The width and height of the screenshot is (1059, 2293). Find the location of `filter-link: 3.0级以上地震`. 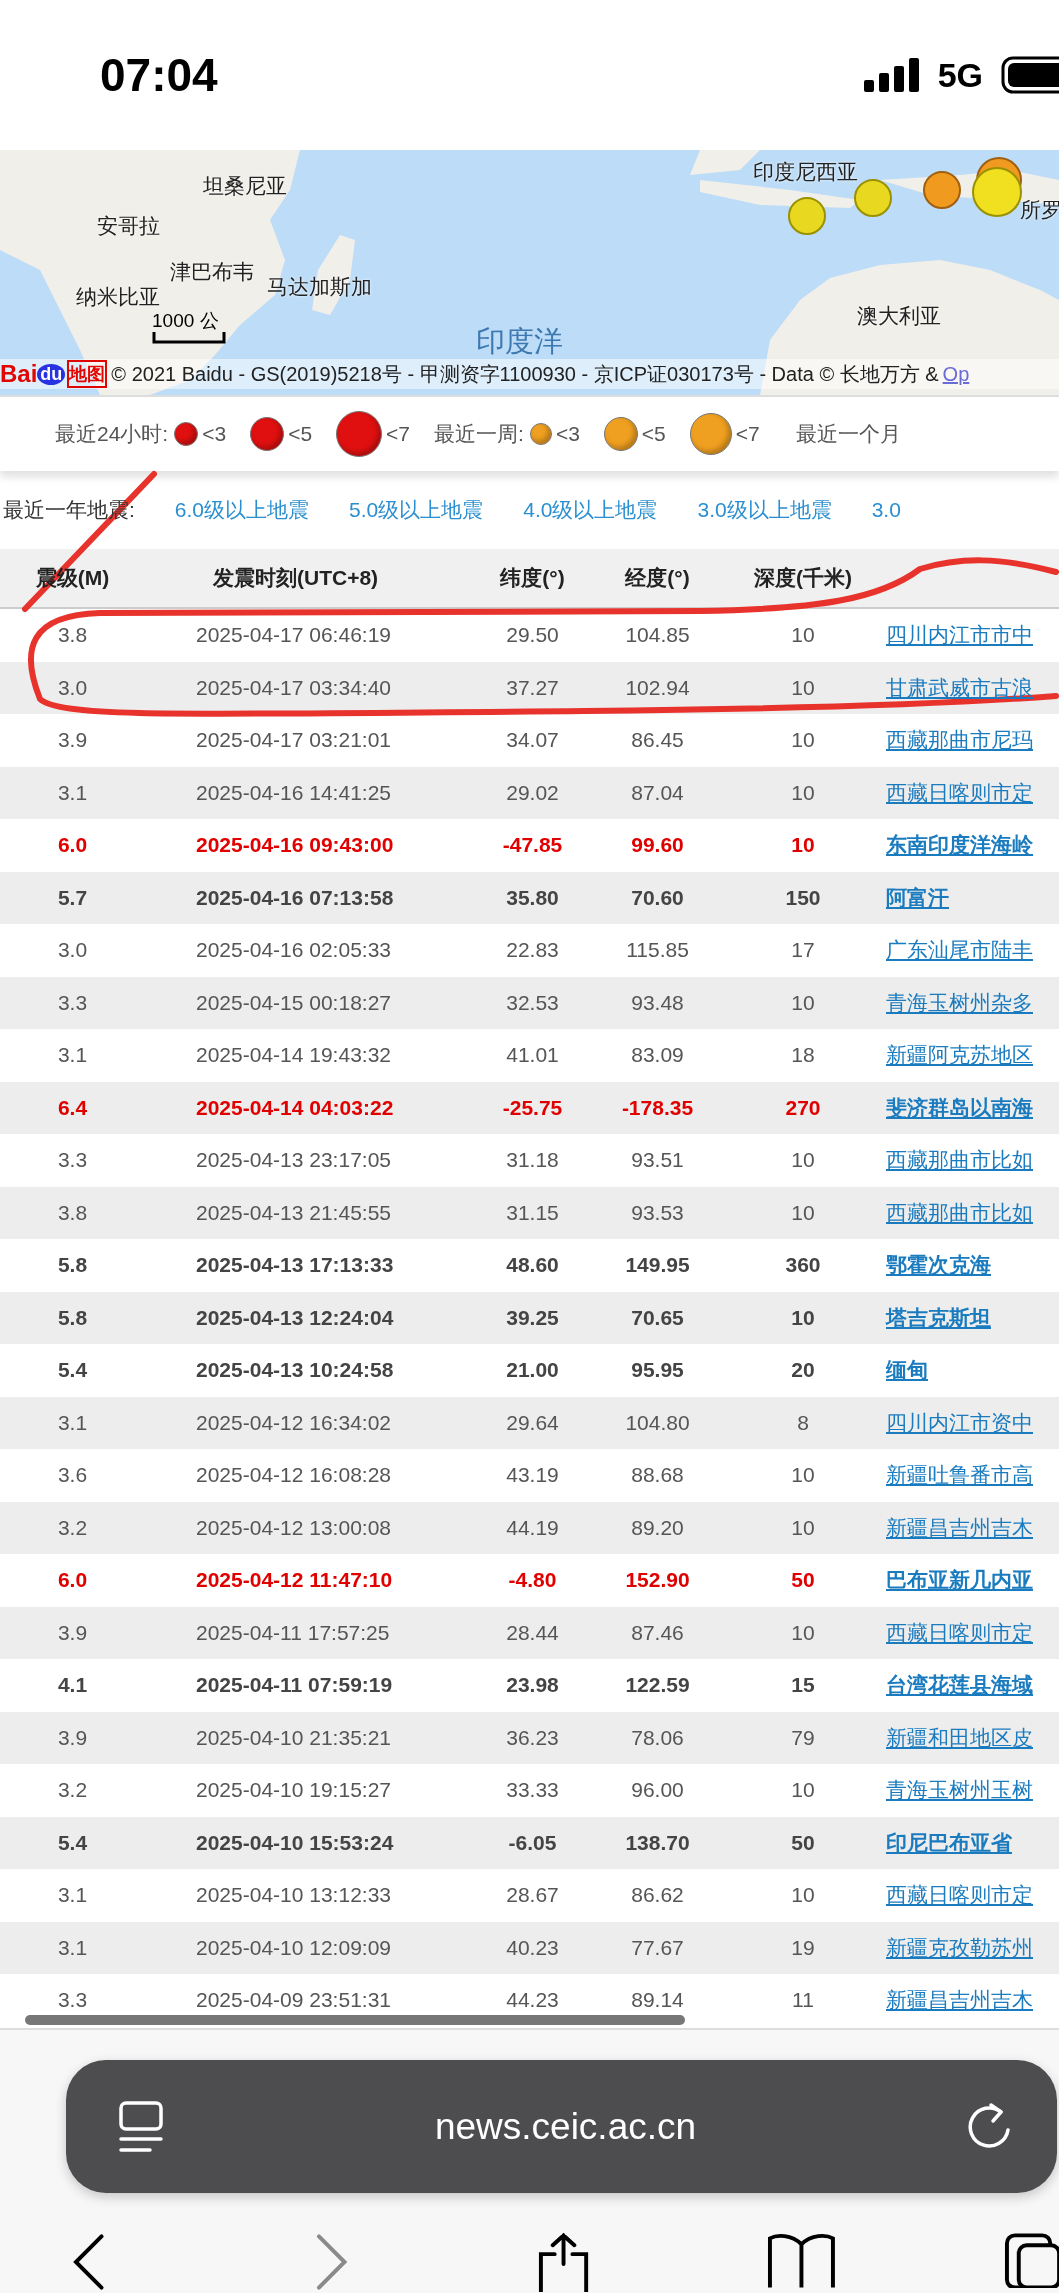

filter-link: 3.0级以上地震 is located at coordinates (764, 510).